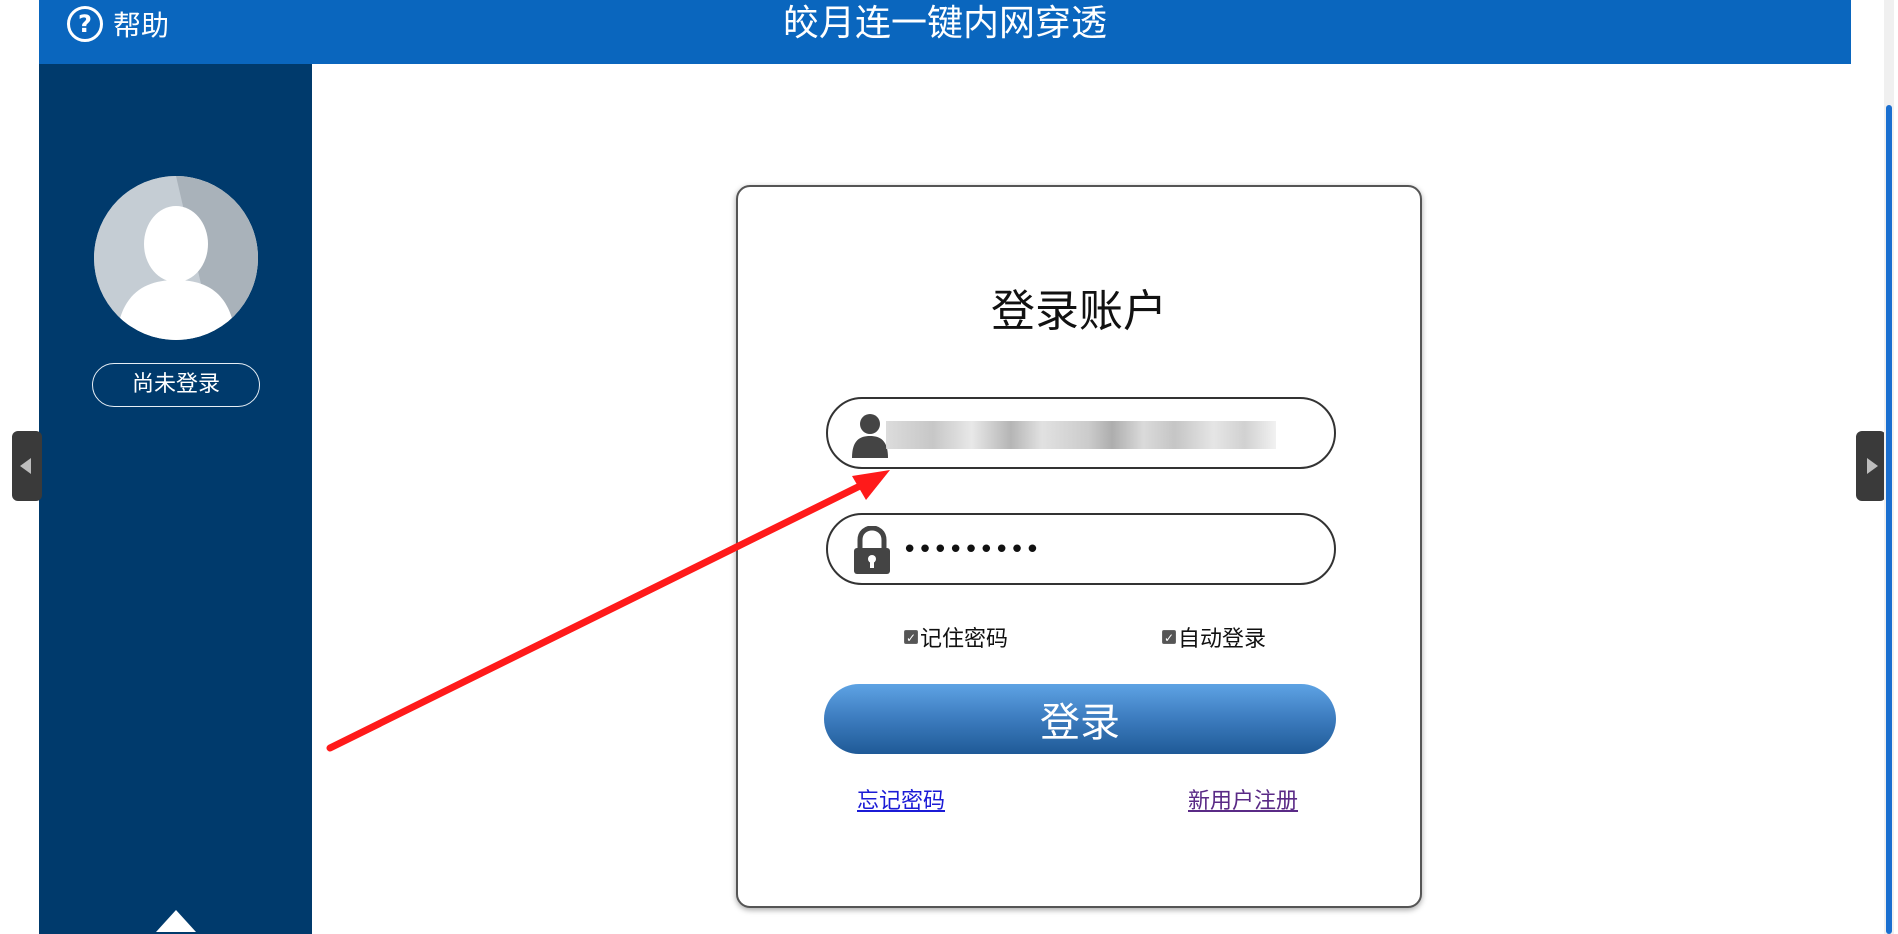 Image resolution: width=1898 pixels, height=934 pixels. Describe the element at coordinates (175, 499) in the screenshot. I see `sidebar: 尚未登录` at that location.